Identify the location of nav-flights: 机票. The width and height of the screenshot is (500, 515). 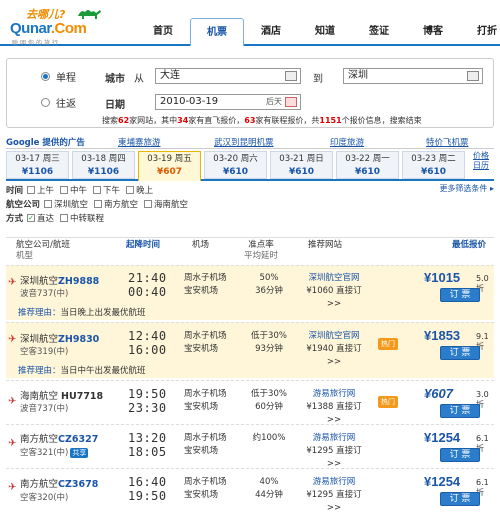
(217, 32).